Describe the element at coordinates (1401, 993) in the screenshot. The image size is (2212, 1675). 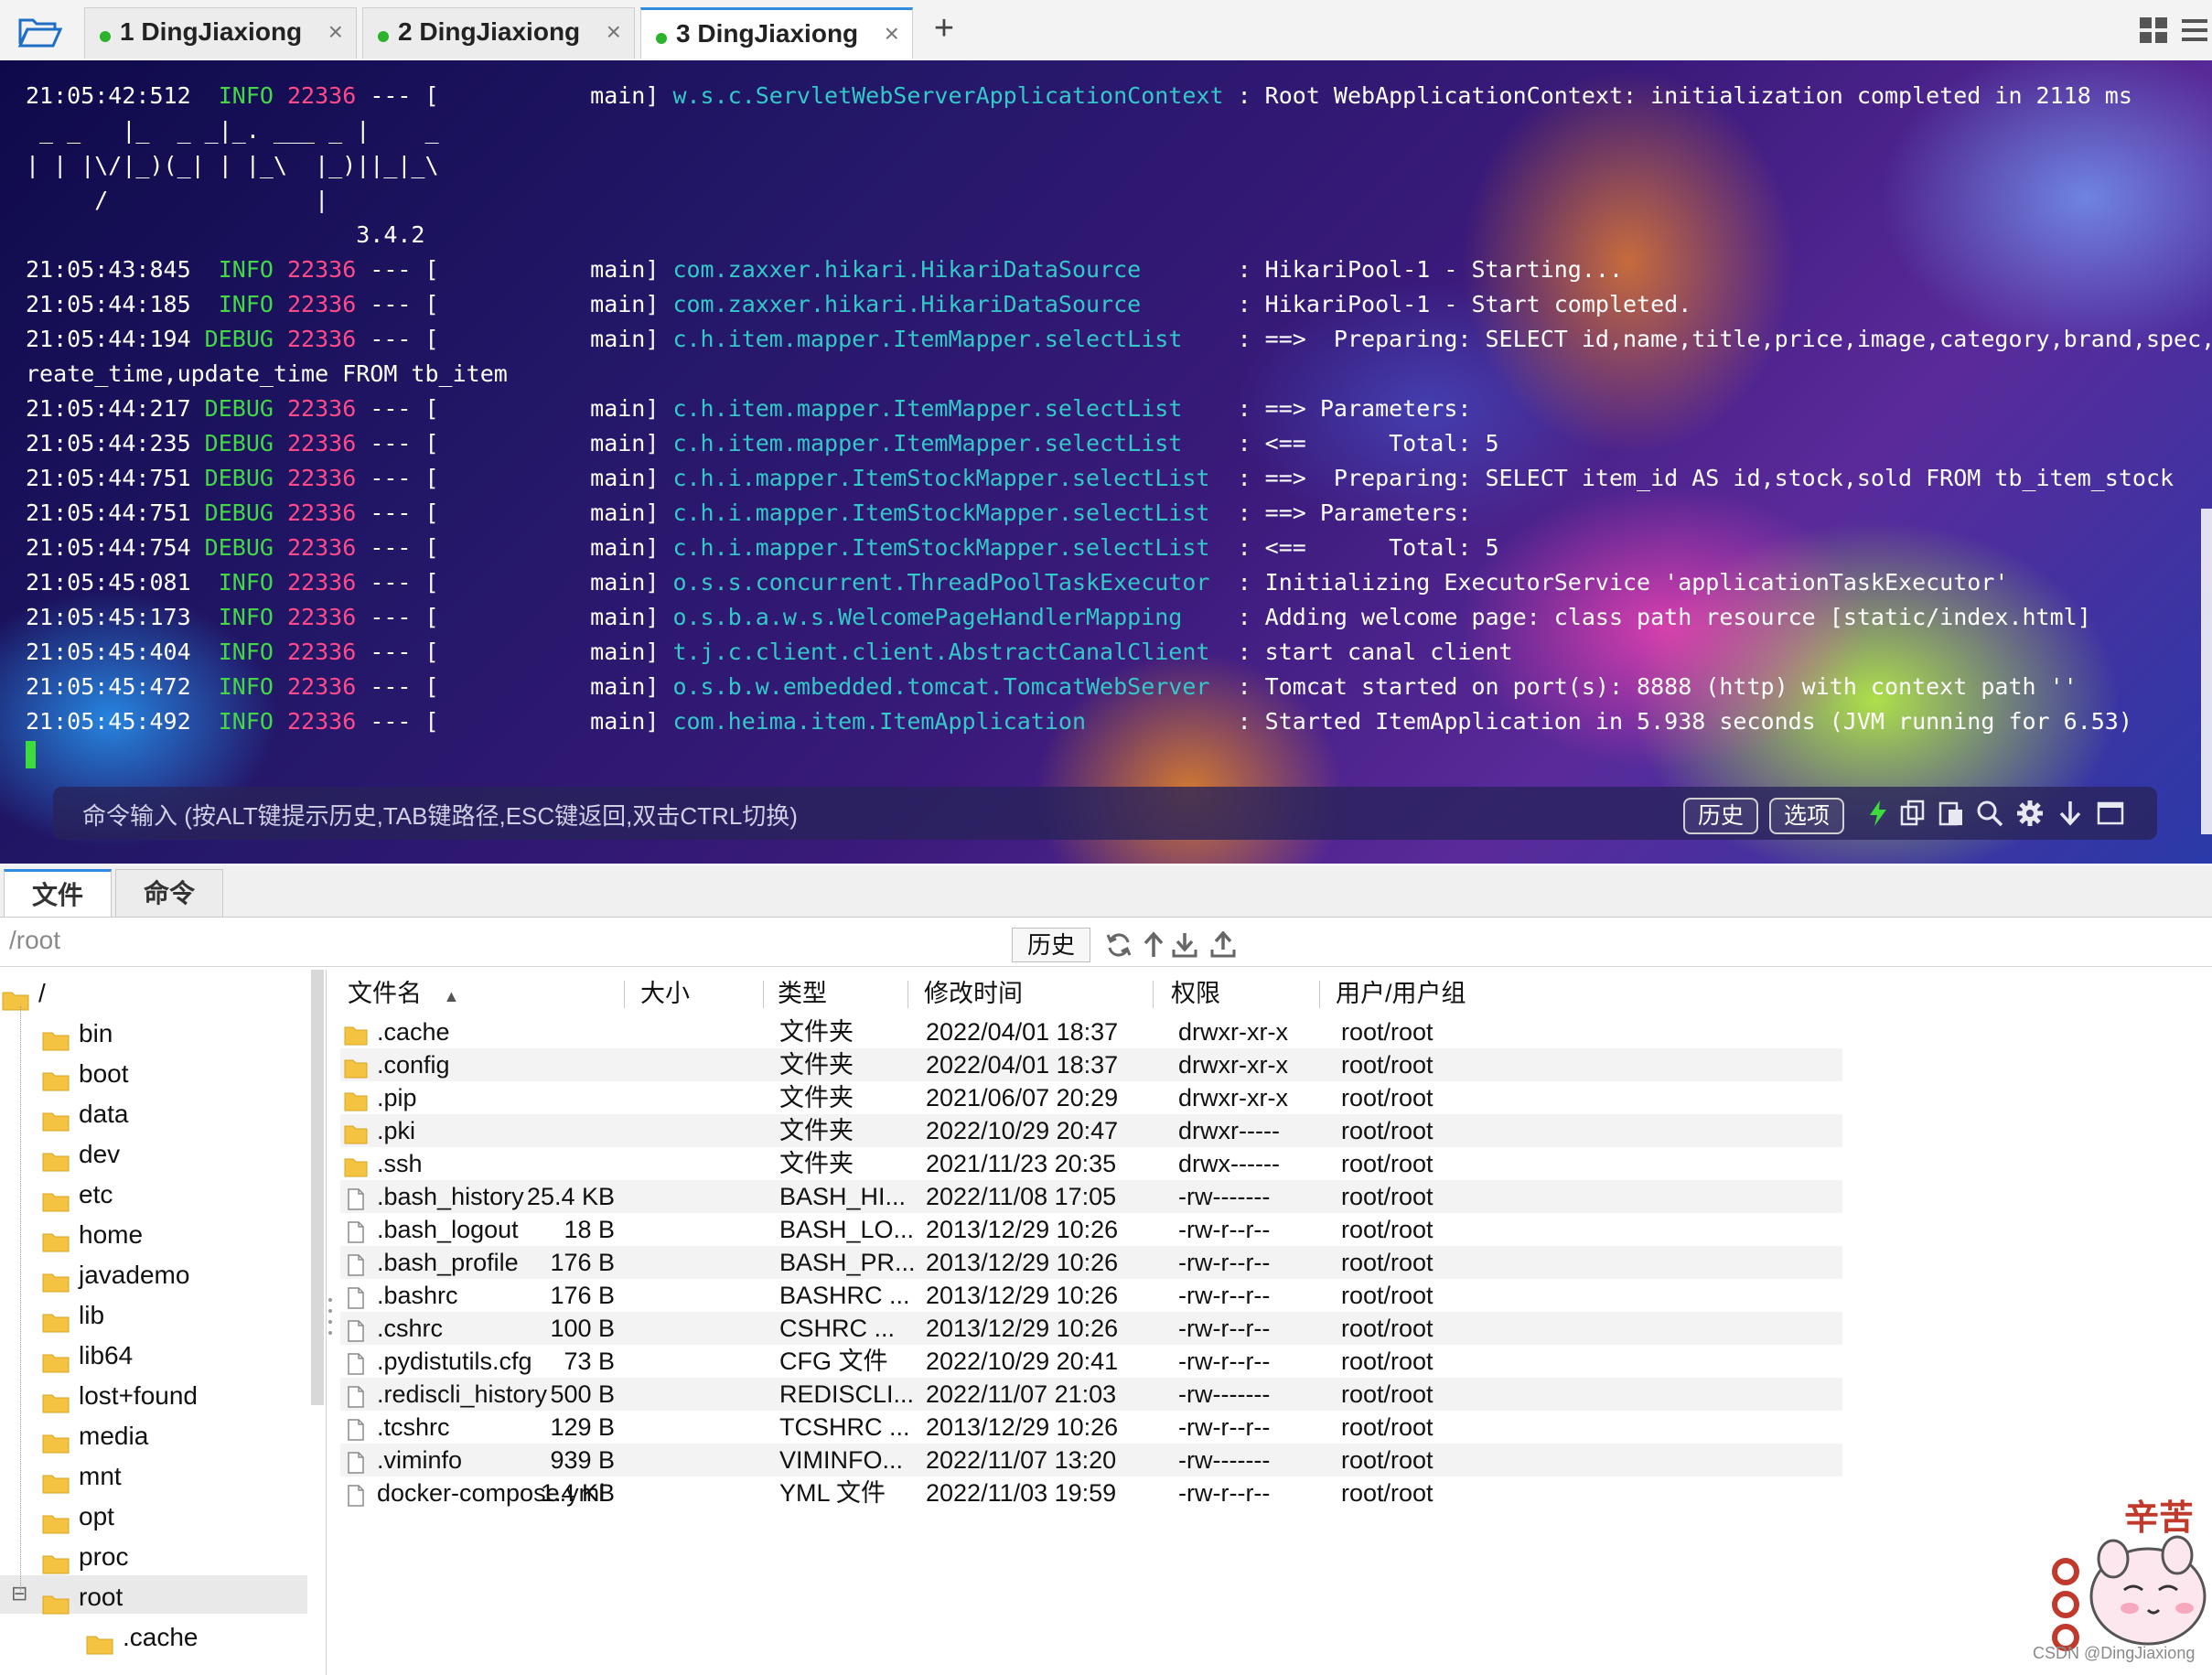
I see `column-header-owner: 用户/用户组` at that location.